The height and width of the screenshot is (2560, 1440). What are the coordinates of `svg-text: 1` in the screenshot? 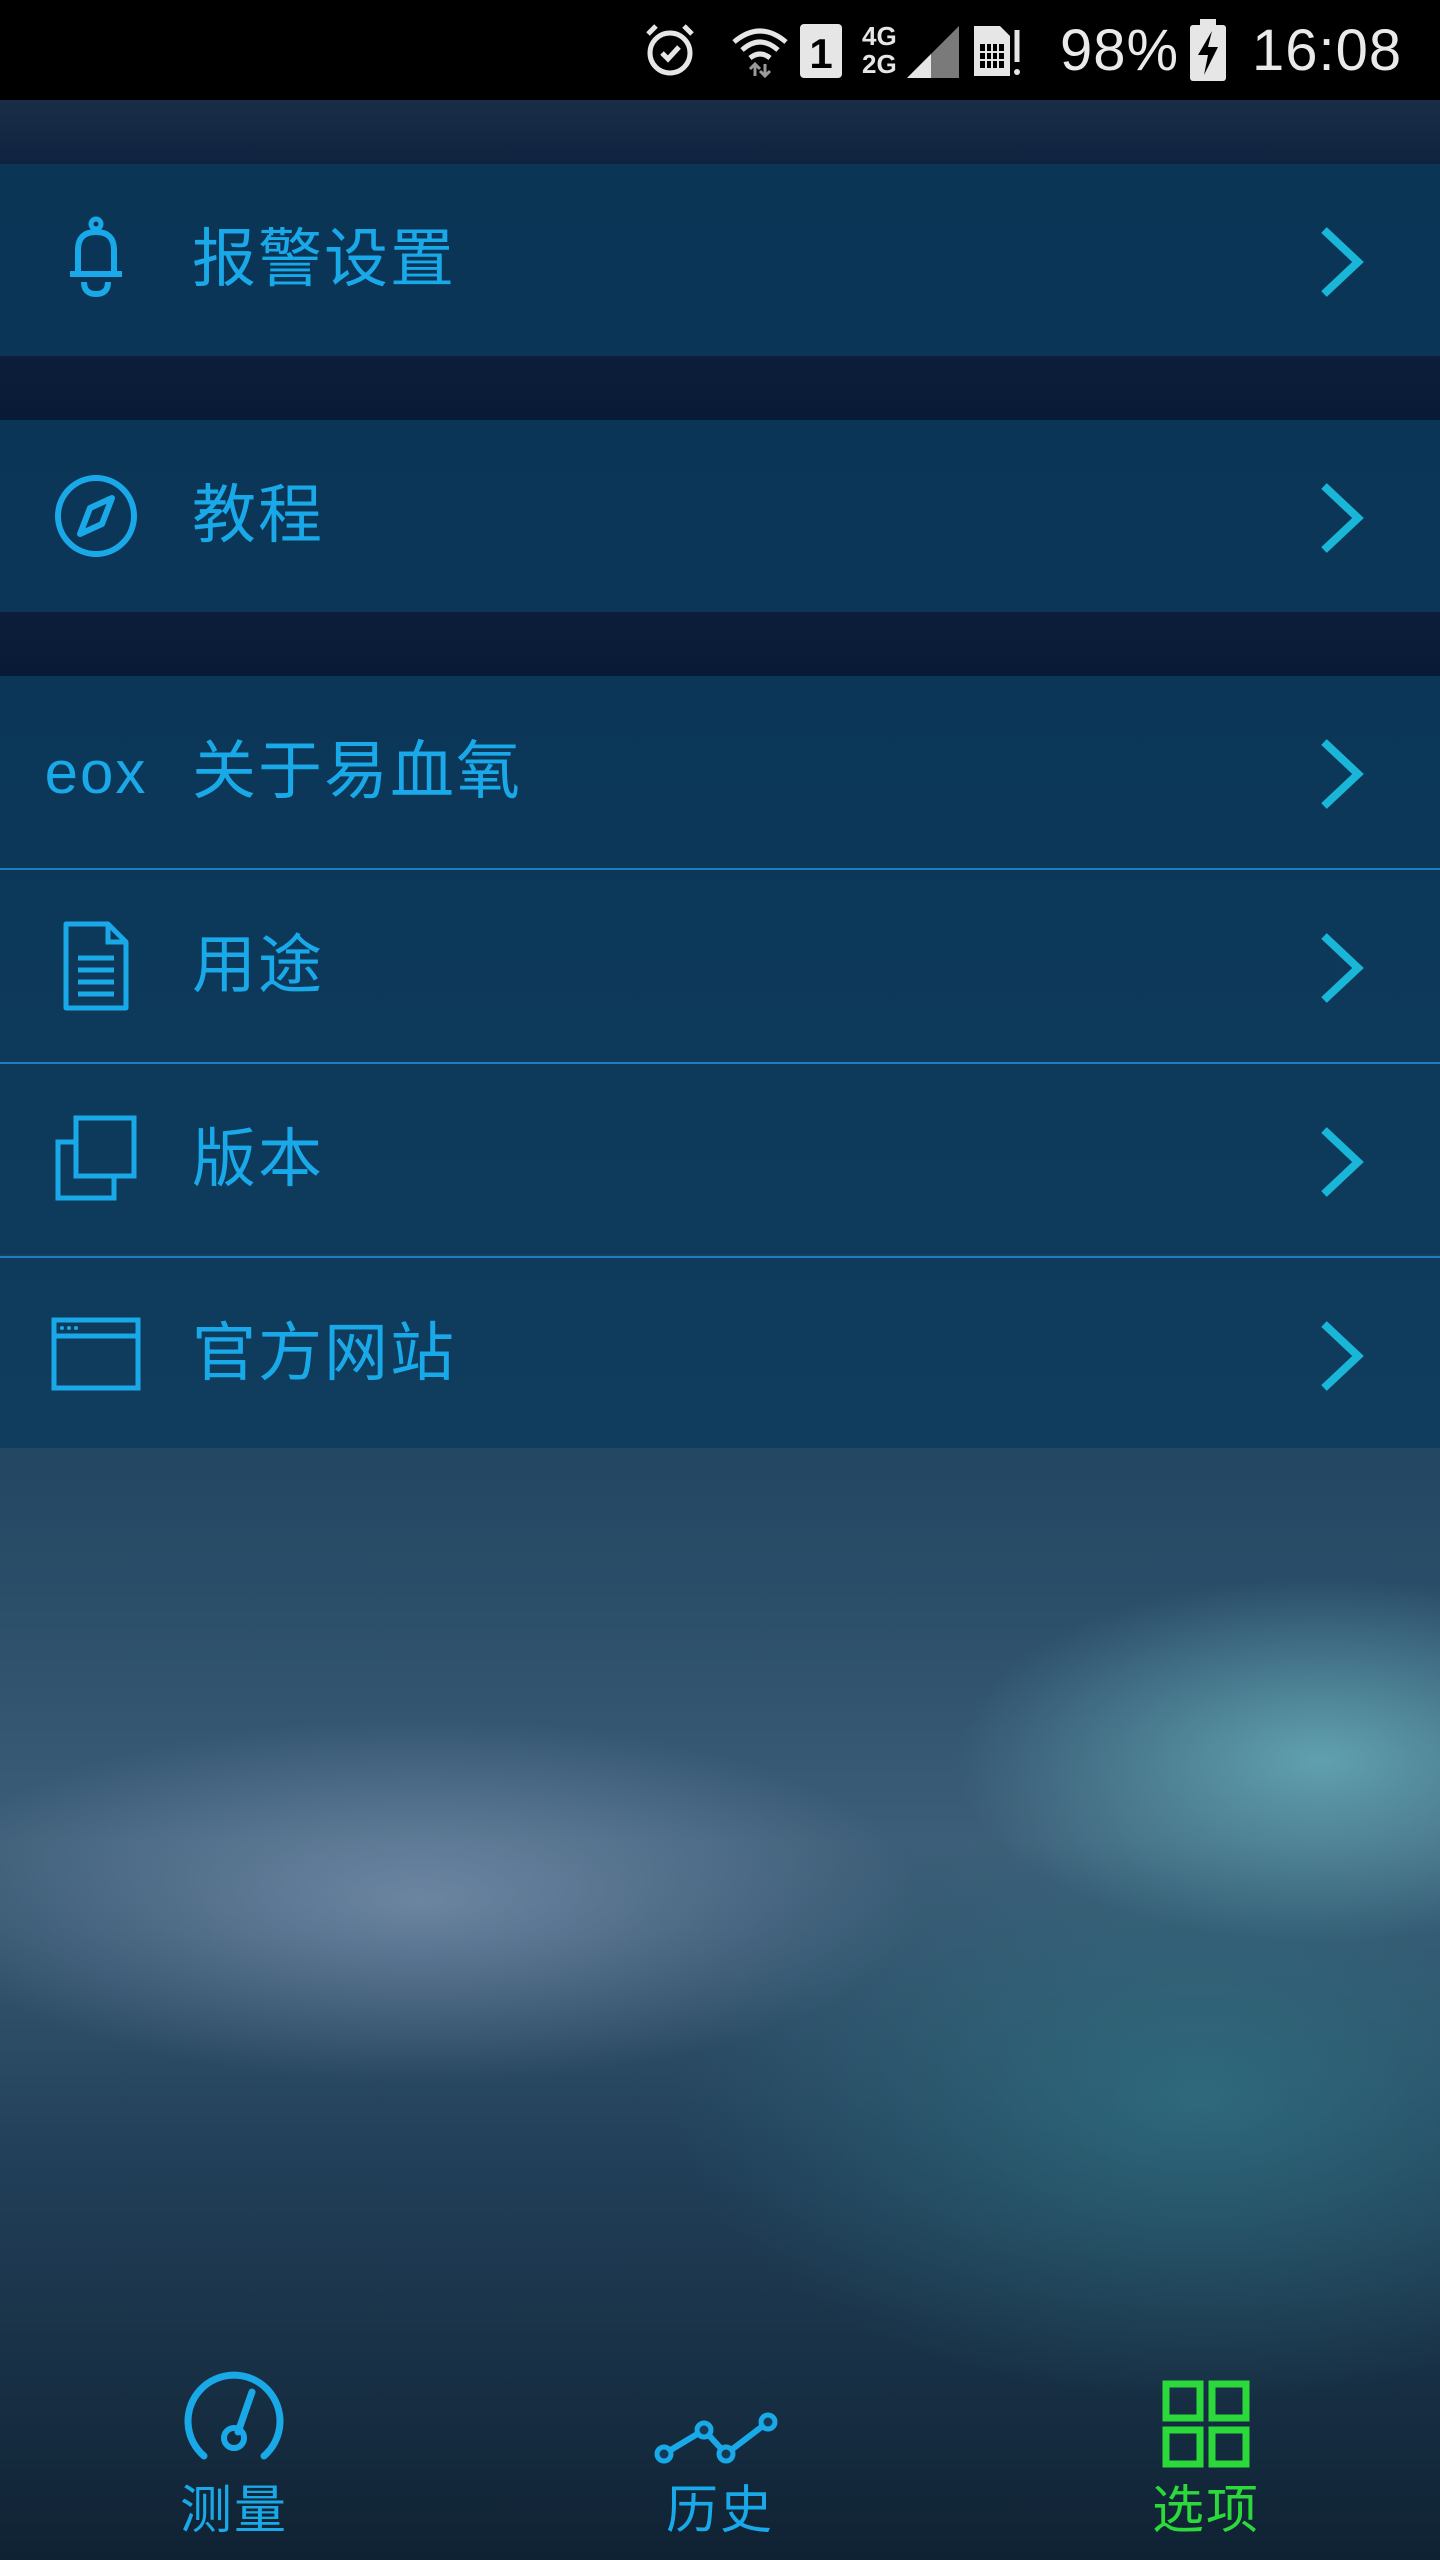 It's located at (820, 53).